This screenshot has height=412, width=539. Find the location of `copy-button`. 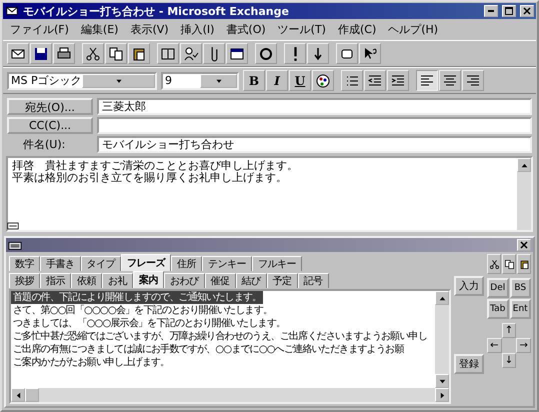

copy-button is located at coordinates (509, 264).